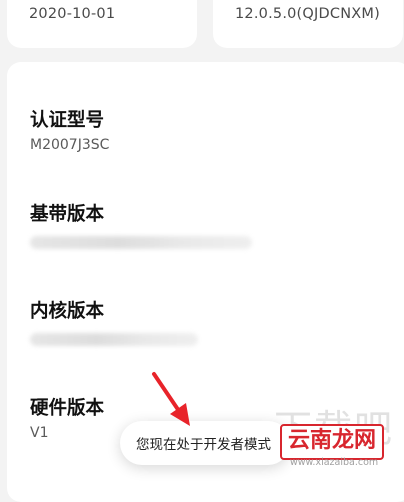 The width and height of the screenshot is (404, 502). I want to click on developer-mode-toast: 您现在处于开发者模式, so click(205, 443).